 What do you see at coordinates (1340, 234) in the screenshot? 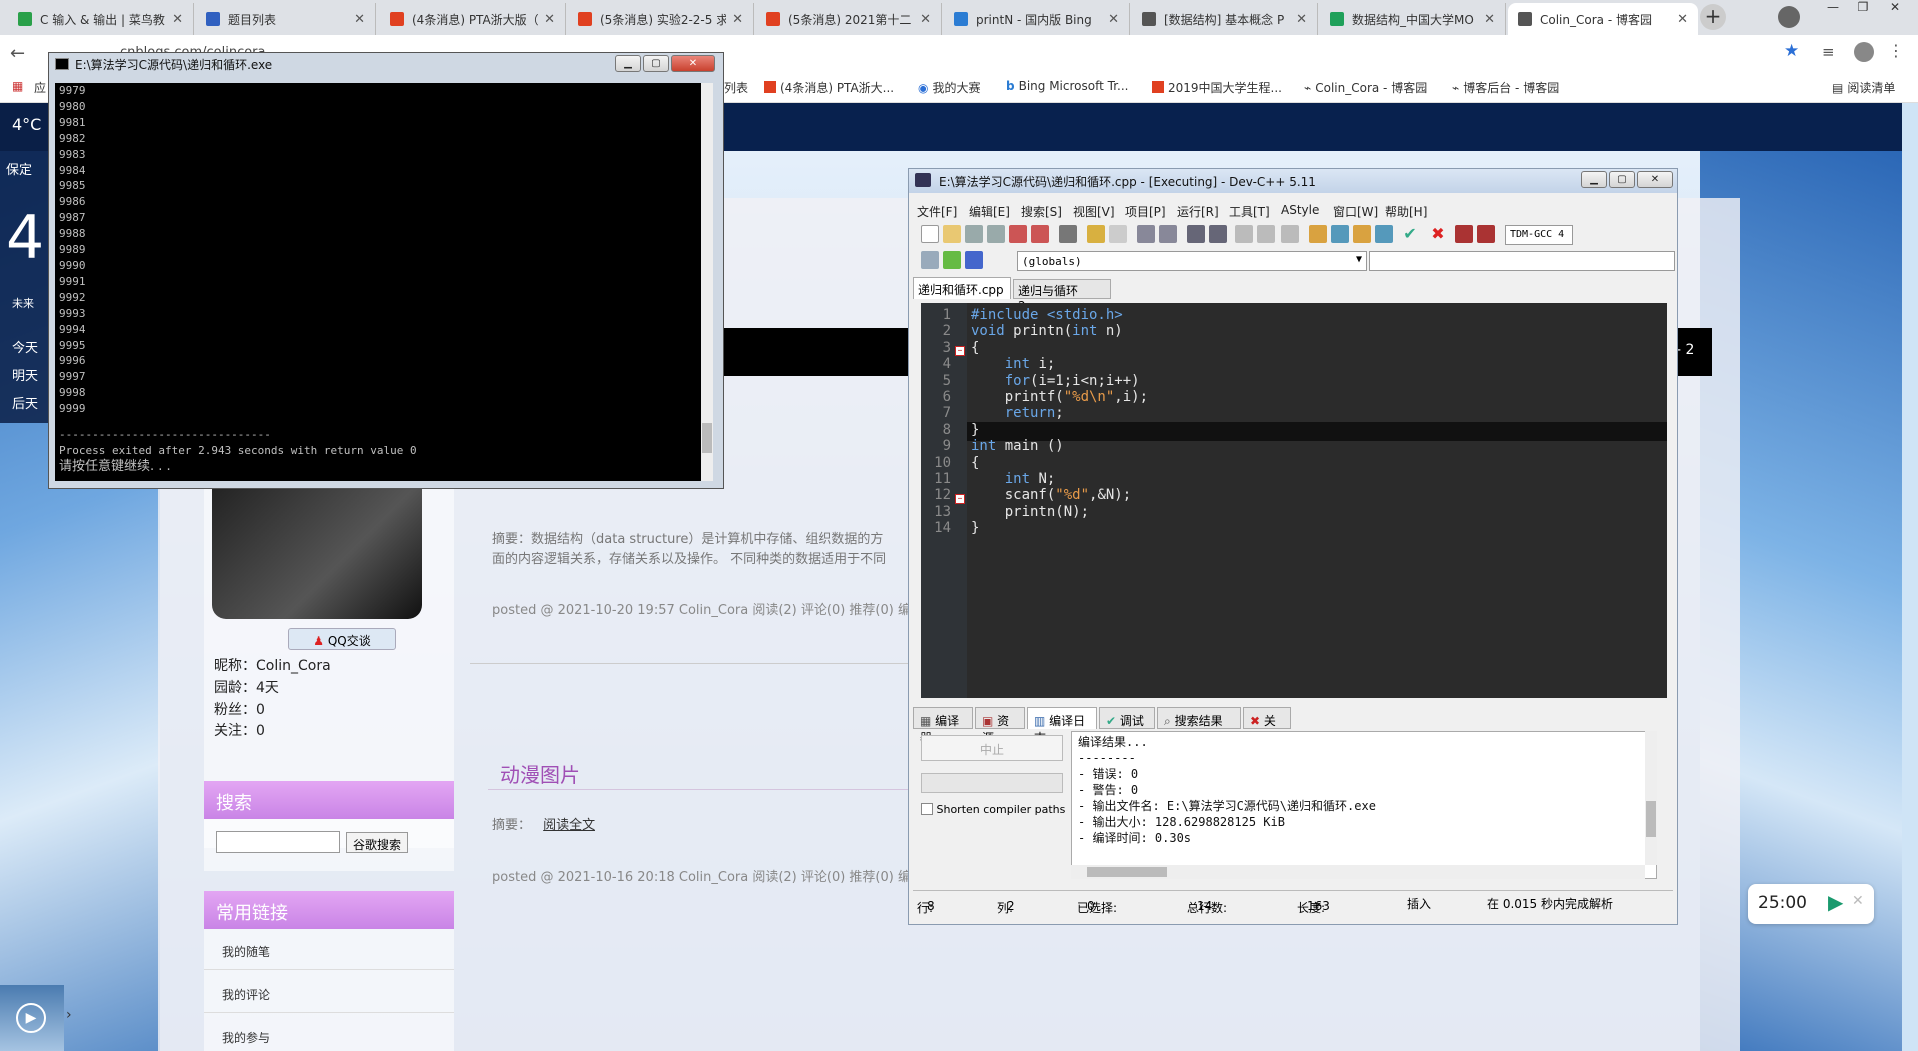
I see `run-icon` at bounding box center [1340, 234].